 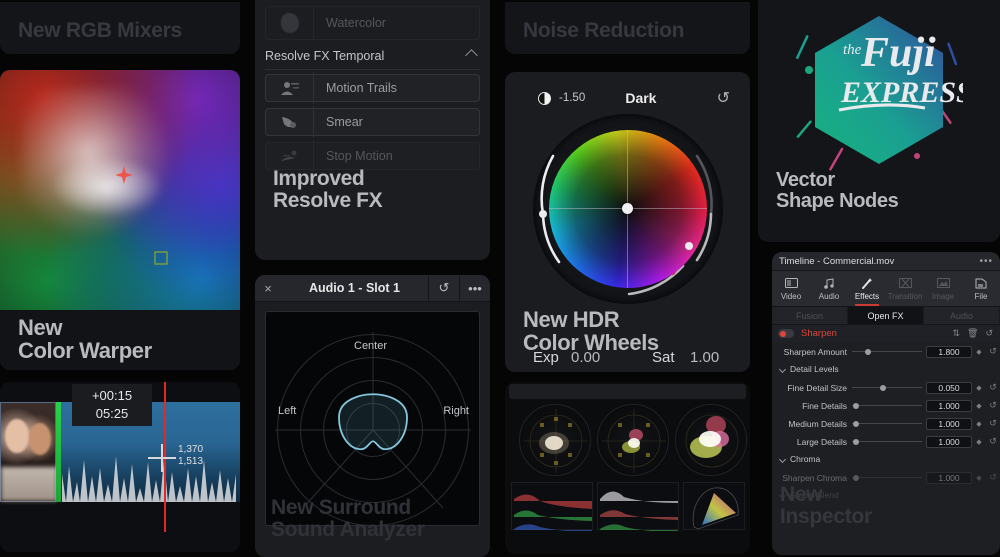 I want to click on exp-value: 0.00, so click(x=585, y=357).